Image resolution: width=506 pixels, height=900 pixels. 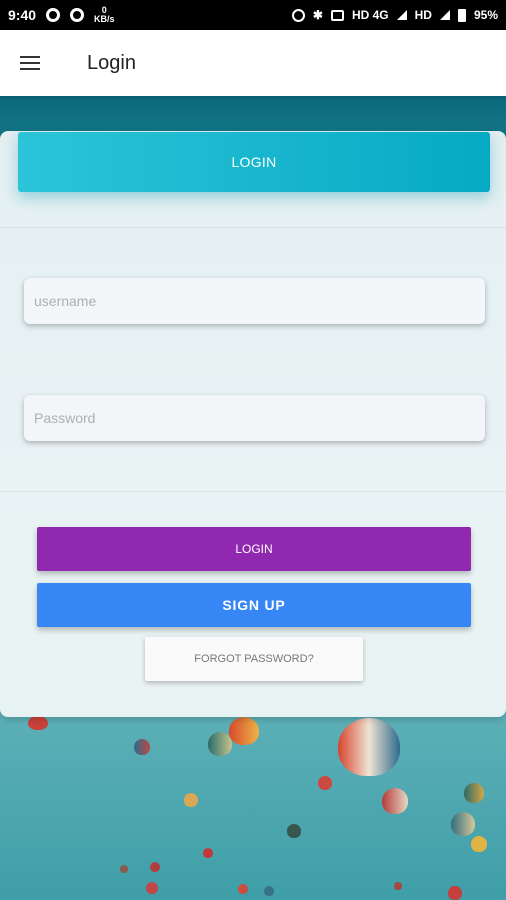 I want to click on data-speed: 0 KB/s, so click(x=104, y=15).